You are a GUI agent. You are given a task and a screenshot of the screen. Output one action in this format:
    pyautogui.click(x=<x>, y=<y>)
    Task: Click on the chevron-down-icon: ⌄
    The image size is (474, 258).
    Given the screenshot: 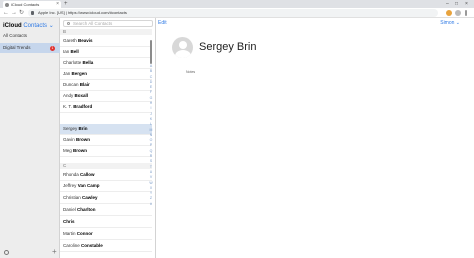 What is the action you would take?
    pyautogui.click(x=51, y=26)
    